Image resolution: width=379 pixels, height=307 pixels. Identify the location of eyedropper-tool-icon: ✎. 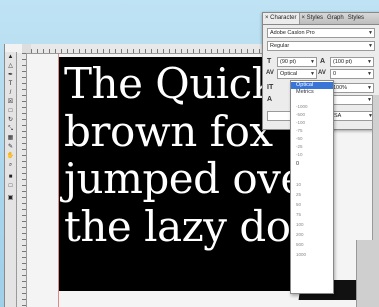
(10, 147).